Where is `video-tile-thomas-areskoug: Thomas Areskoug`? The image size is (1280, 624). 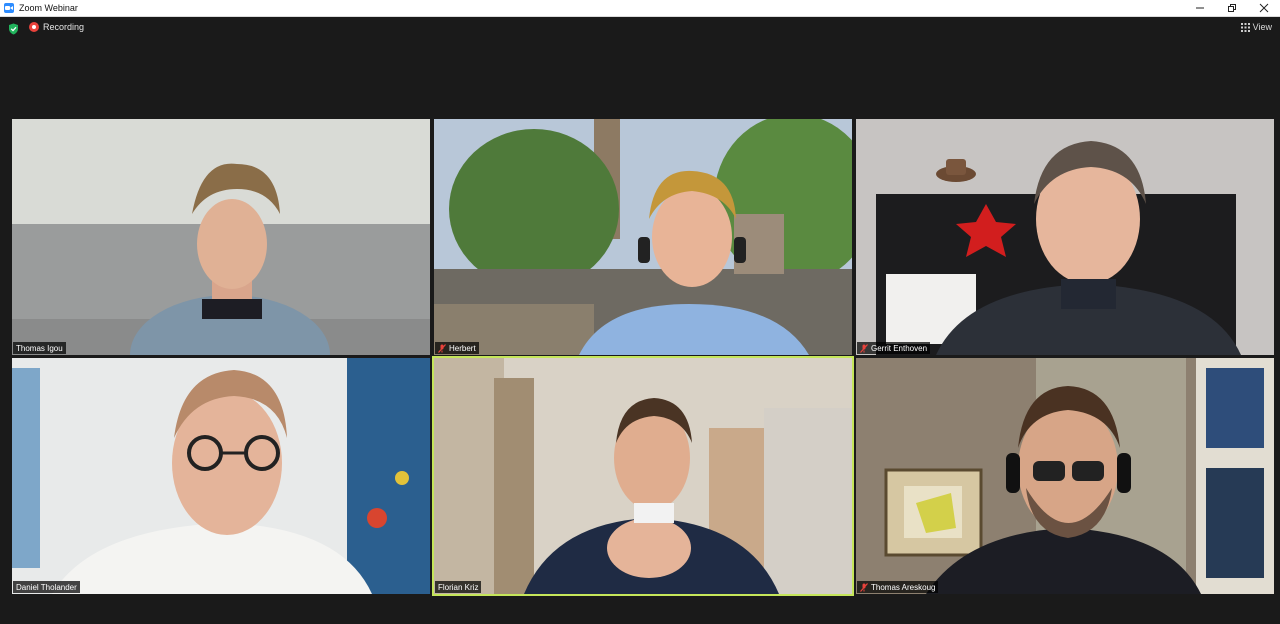
video-tile-thomas-areskoug: Thomas Areskoug is located at coordinates (1065, 476).